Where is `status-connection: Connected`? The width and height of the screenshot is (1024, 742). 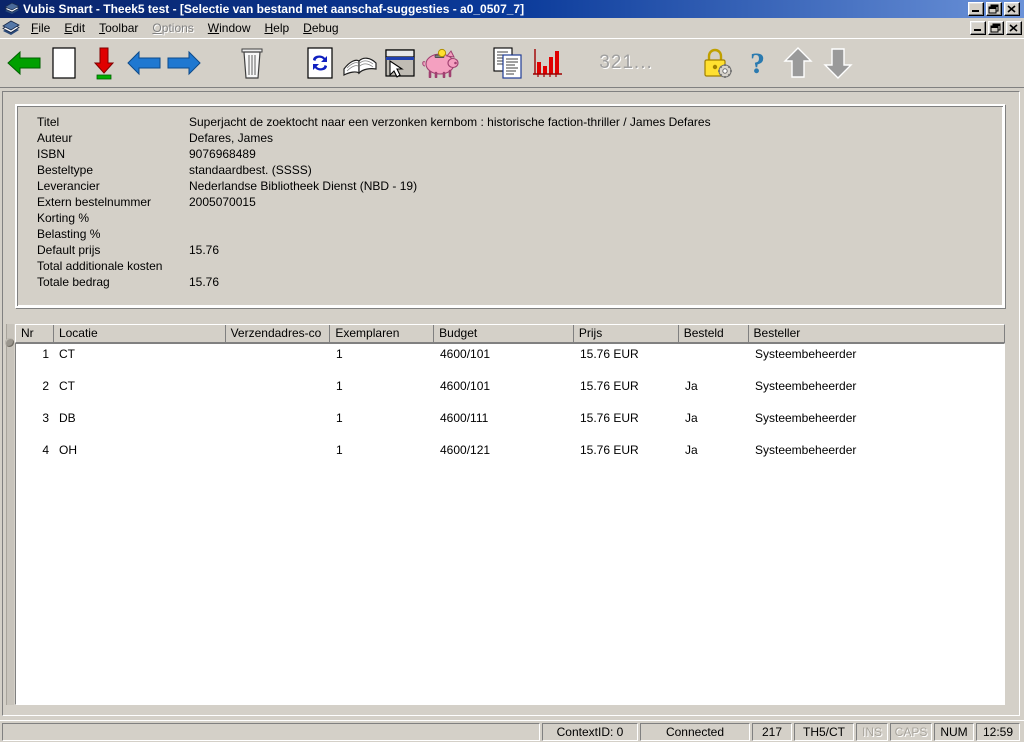
status-connection: Connected is located at coordinates (695, 731).